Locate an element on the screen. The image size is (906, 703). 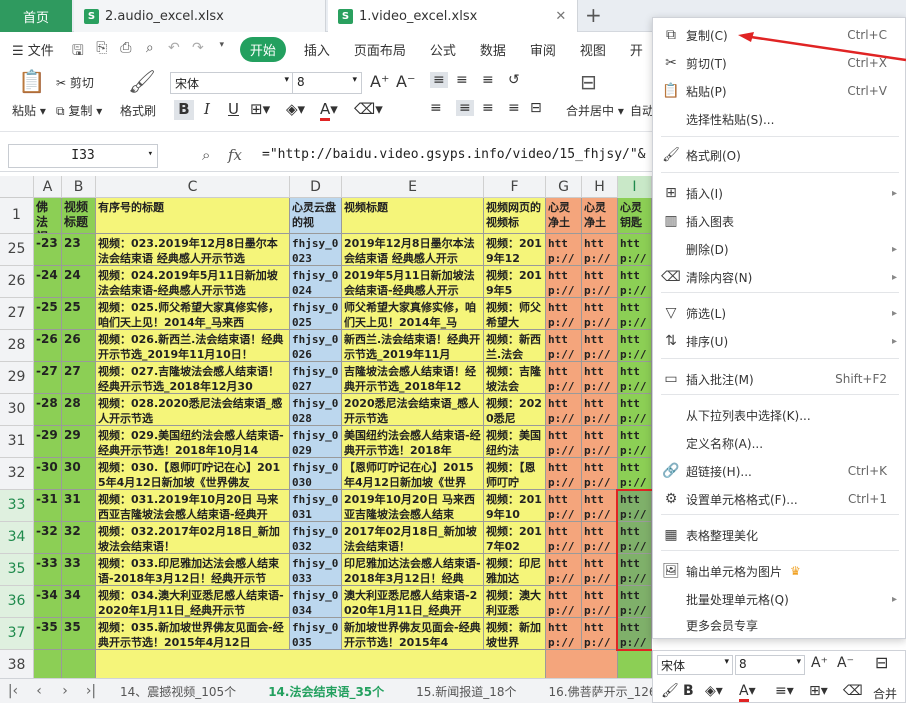
table-cell: 视频：2017年02 is located at coordinates (515, 538).